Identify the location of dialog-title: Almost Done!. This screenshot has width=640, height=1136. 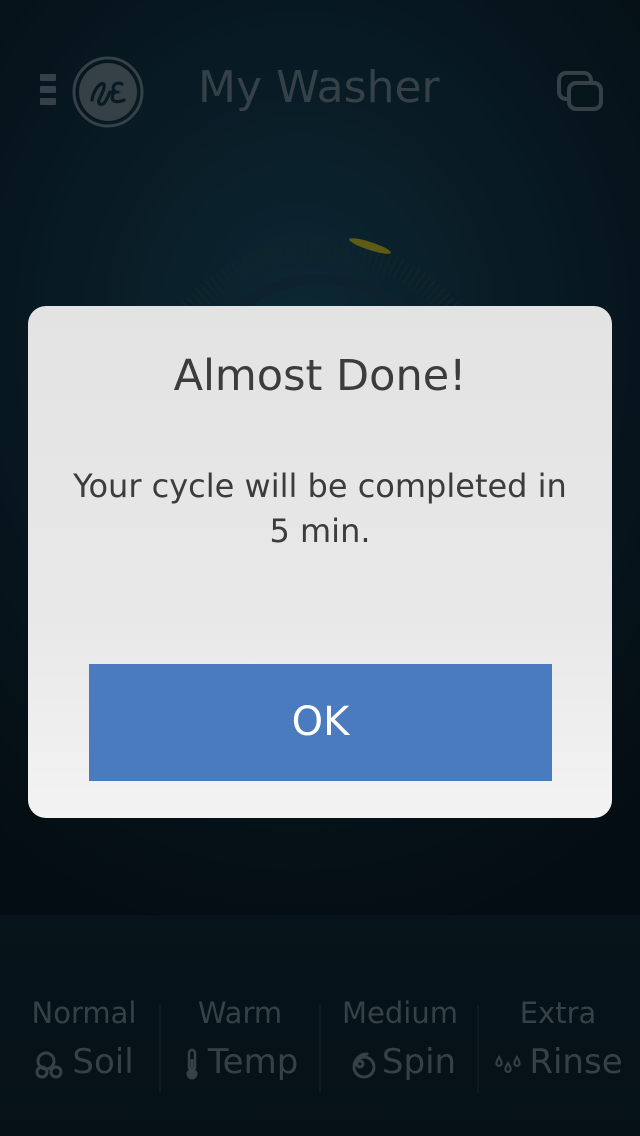
(320, 376).